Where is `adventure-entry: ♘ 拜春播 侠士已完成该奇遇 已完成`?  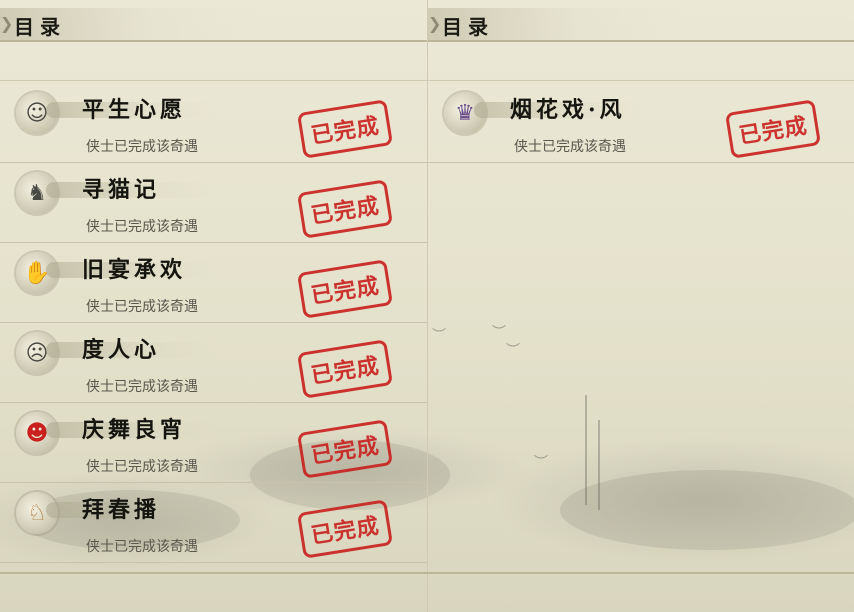
adventure-entry: ♘ 拜春播 侠士已完成该奇遇 已完成 is located at coordinates (213, 522).